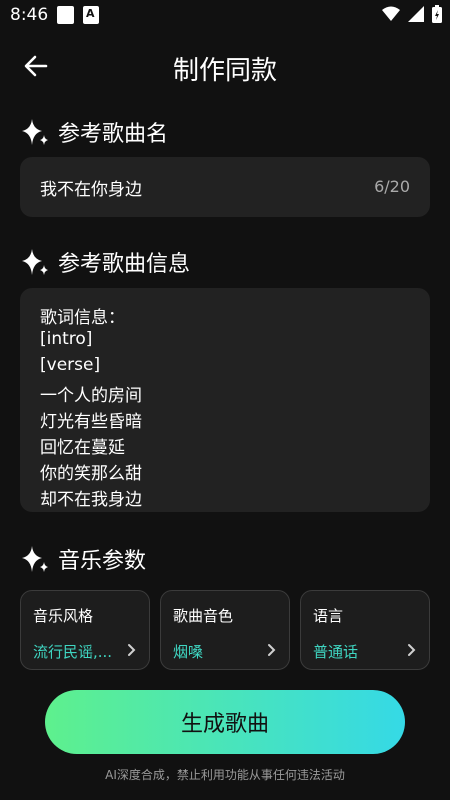 The width and height of the screenshot is (450, 800). Describe the element at coordinates (65, 15) in the screenshot. I see `notification-icon` at that location.